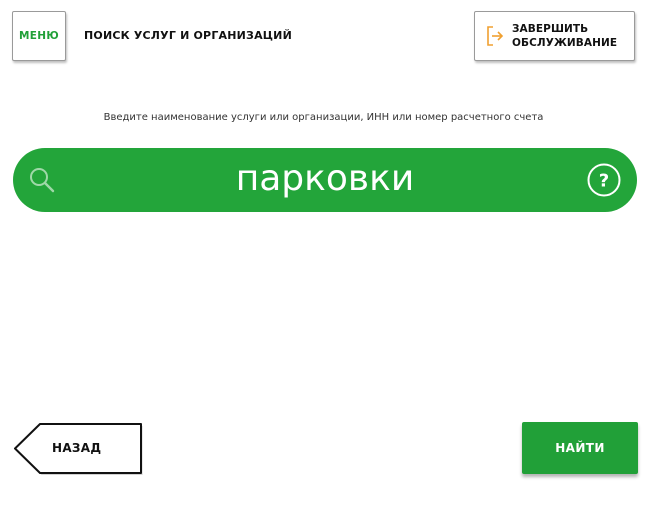 The height and width of the screenshot is (511, 647). I want to click on help-icon: ?, so click(604, 180).